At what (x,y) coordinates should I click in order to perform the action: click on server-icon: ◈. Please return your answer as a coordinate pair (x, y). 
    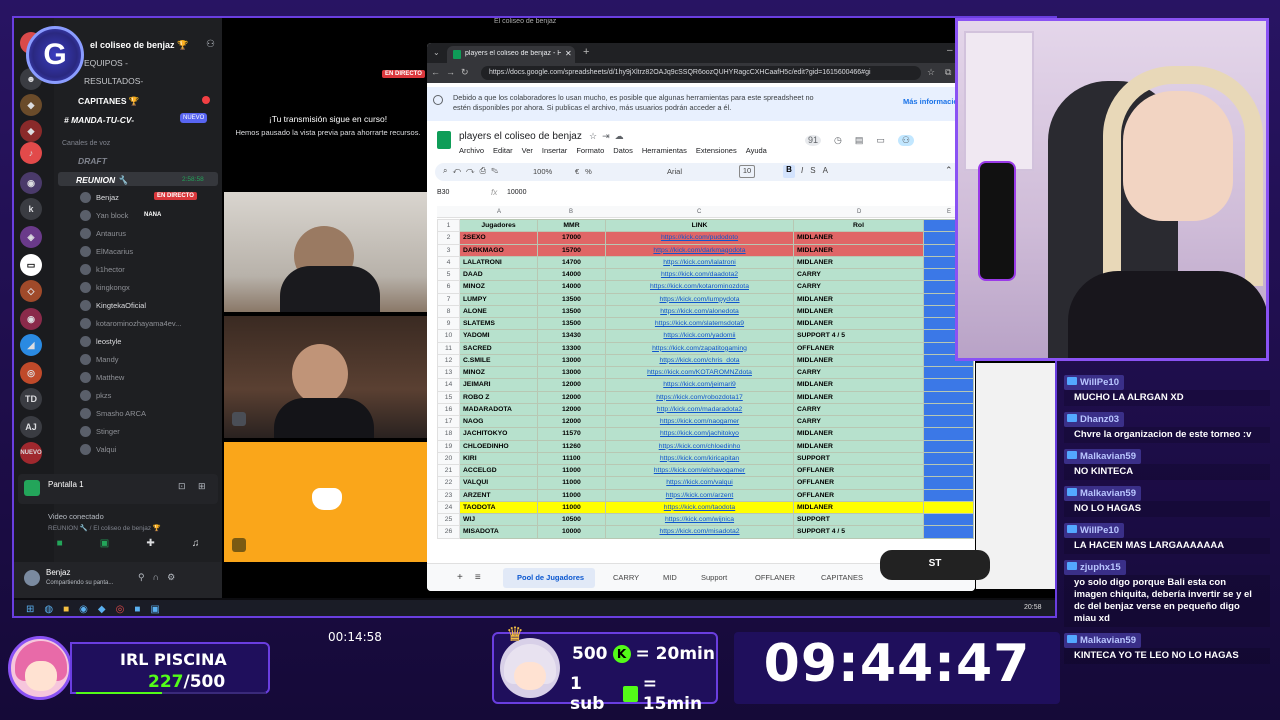
    Looking at the image, I should click on (31, 237).